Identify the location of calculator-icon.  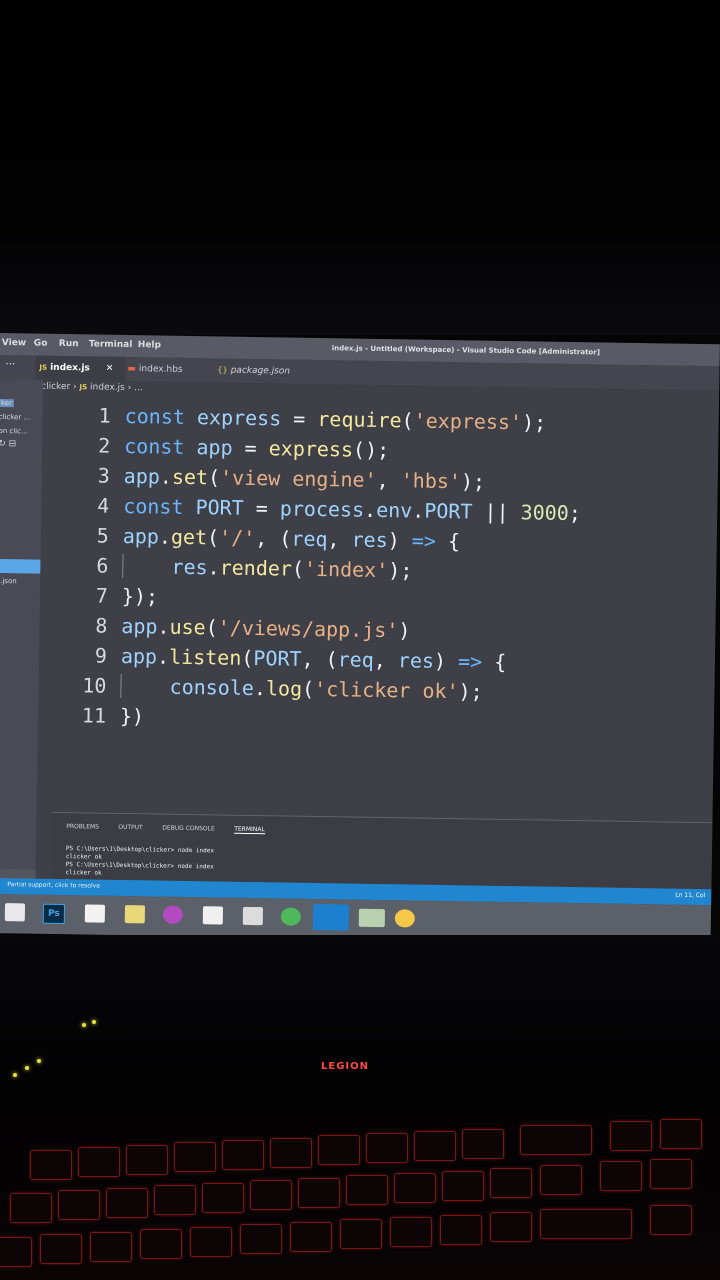
(253, 916).